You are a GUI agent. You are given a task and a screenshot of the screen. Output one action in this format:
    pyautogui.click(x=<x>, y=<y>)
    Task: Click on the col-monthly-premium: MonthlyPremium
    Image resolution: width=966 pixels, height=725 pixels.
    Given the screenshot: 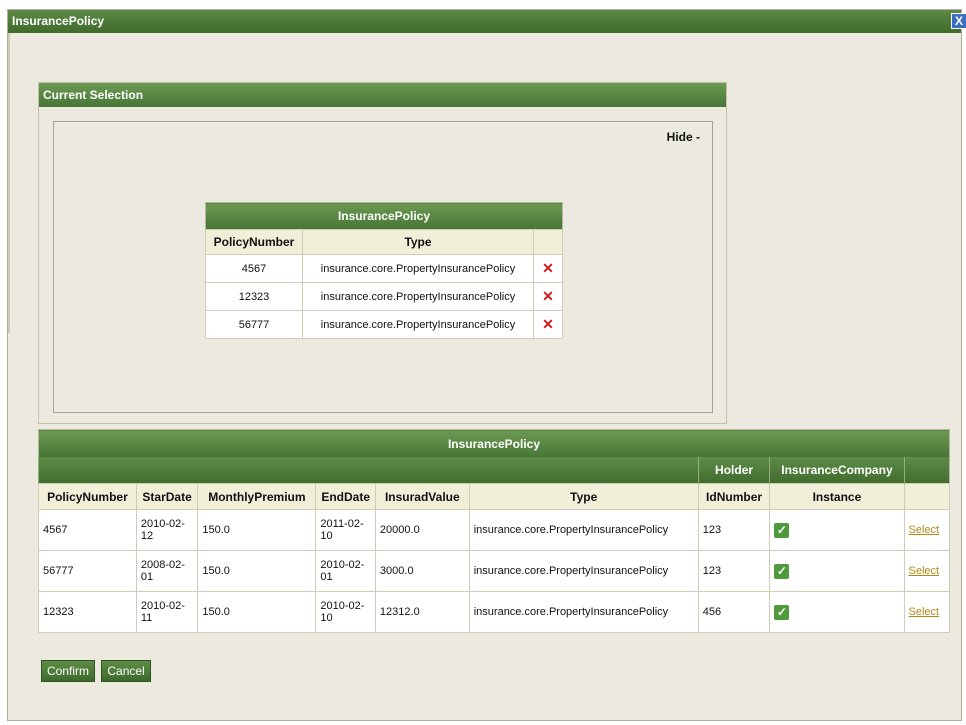 What is the action you would take?
    pyautogui.click(x=257, y=496)
    